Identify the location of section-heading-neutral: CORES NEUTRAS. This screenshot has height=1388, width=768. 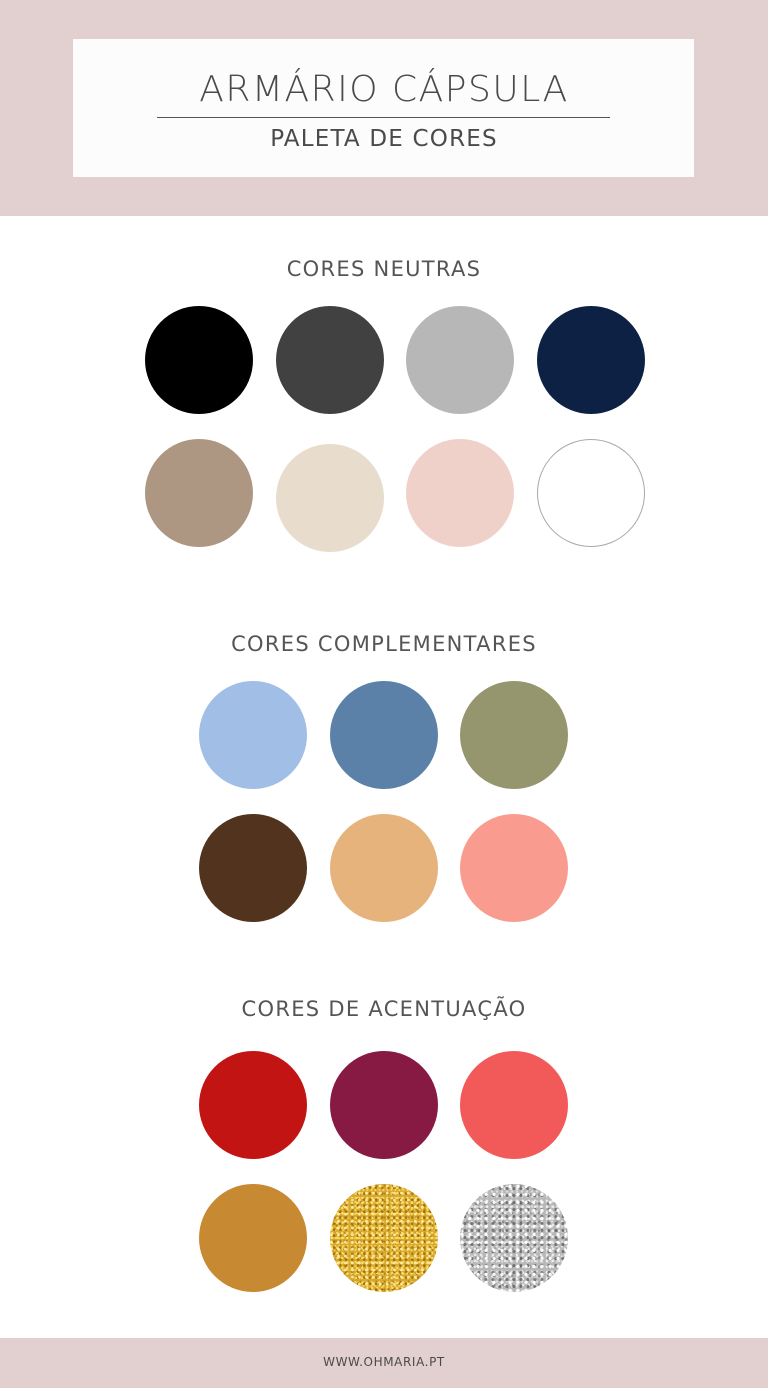
(384, 269).